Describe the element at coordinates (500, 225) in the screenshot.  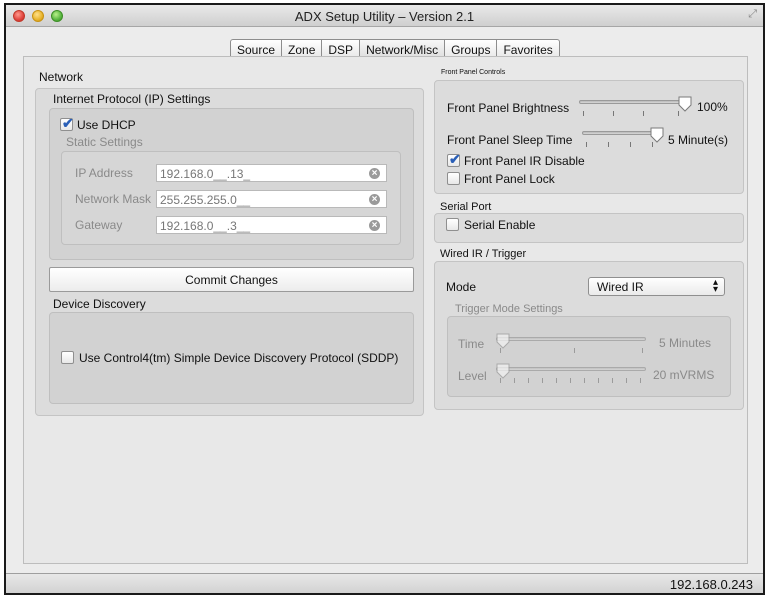
I see `serial-enable-label: Serial Enable` at that location.